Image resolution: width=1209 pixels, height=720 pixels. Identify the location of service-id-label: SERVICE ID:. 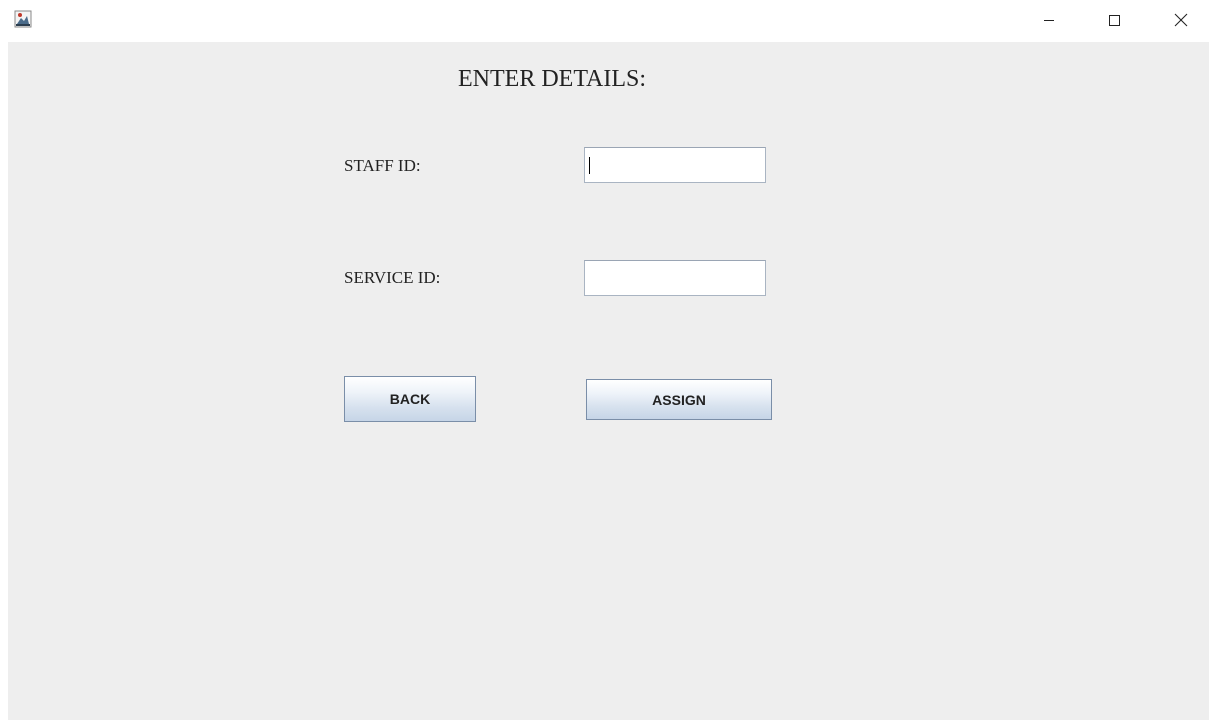
(392, 277).